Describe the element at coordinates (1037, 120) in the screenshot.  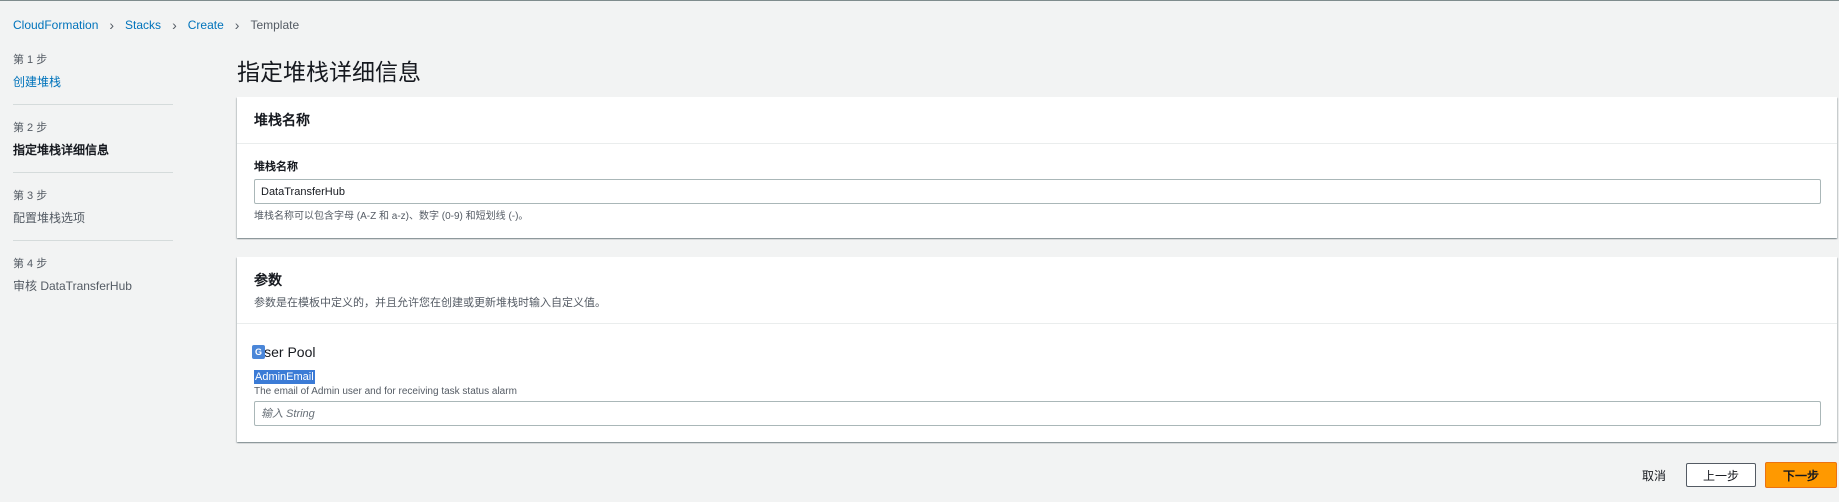
I see `panel-header: 堆栈名称` at that location.